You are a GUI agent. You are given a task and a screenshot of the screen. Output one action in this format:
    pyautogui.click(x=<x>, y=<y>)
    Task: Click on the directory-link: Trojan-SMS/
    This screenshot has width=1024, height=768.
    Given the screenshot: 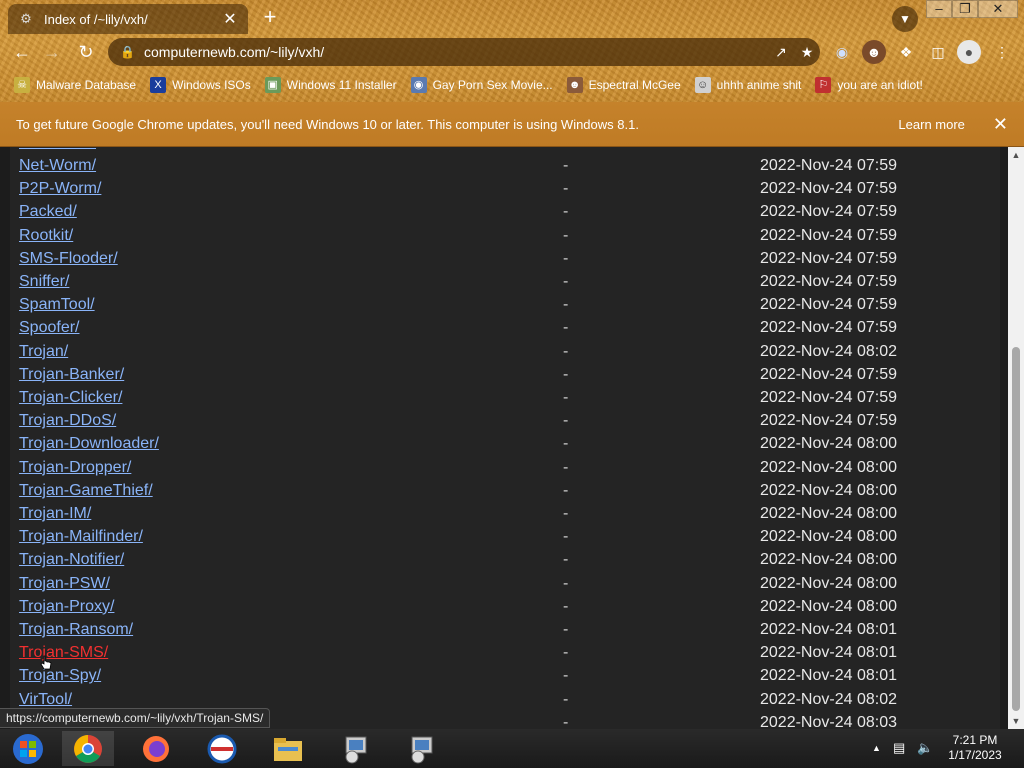 What is the action you would take?
    pyautogui.click(x=63, y=653)
    